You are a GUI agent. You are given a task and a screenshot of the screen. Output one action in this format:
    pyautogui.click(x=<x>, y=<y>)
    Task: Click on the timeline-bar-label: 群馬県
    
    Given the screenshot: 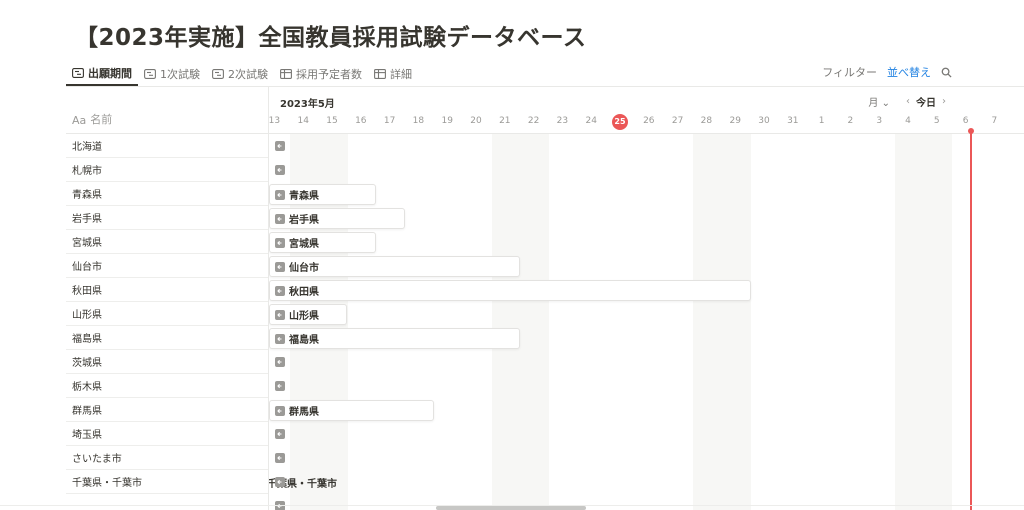 What is the action you would take?
    pyautogui.click(x=304, y=412)
    